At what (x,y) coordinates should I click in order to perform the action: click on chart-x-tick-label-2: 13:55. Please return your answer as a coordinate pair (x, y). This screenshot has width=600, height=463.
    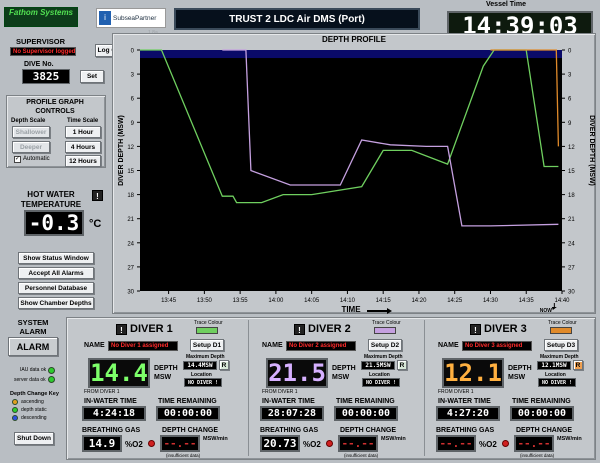
    Looking at the image, I should click on (241, 301).